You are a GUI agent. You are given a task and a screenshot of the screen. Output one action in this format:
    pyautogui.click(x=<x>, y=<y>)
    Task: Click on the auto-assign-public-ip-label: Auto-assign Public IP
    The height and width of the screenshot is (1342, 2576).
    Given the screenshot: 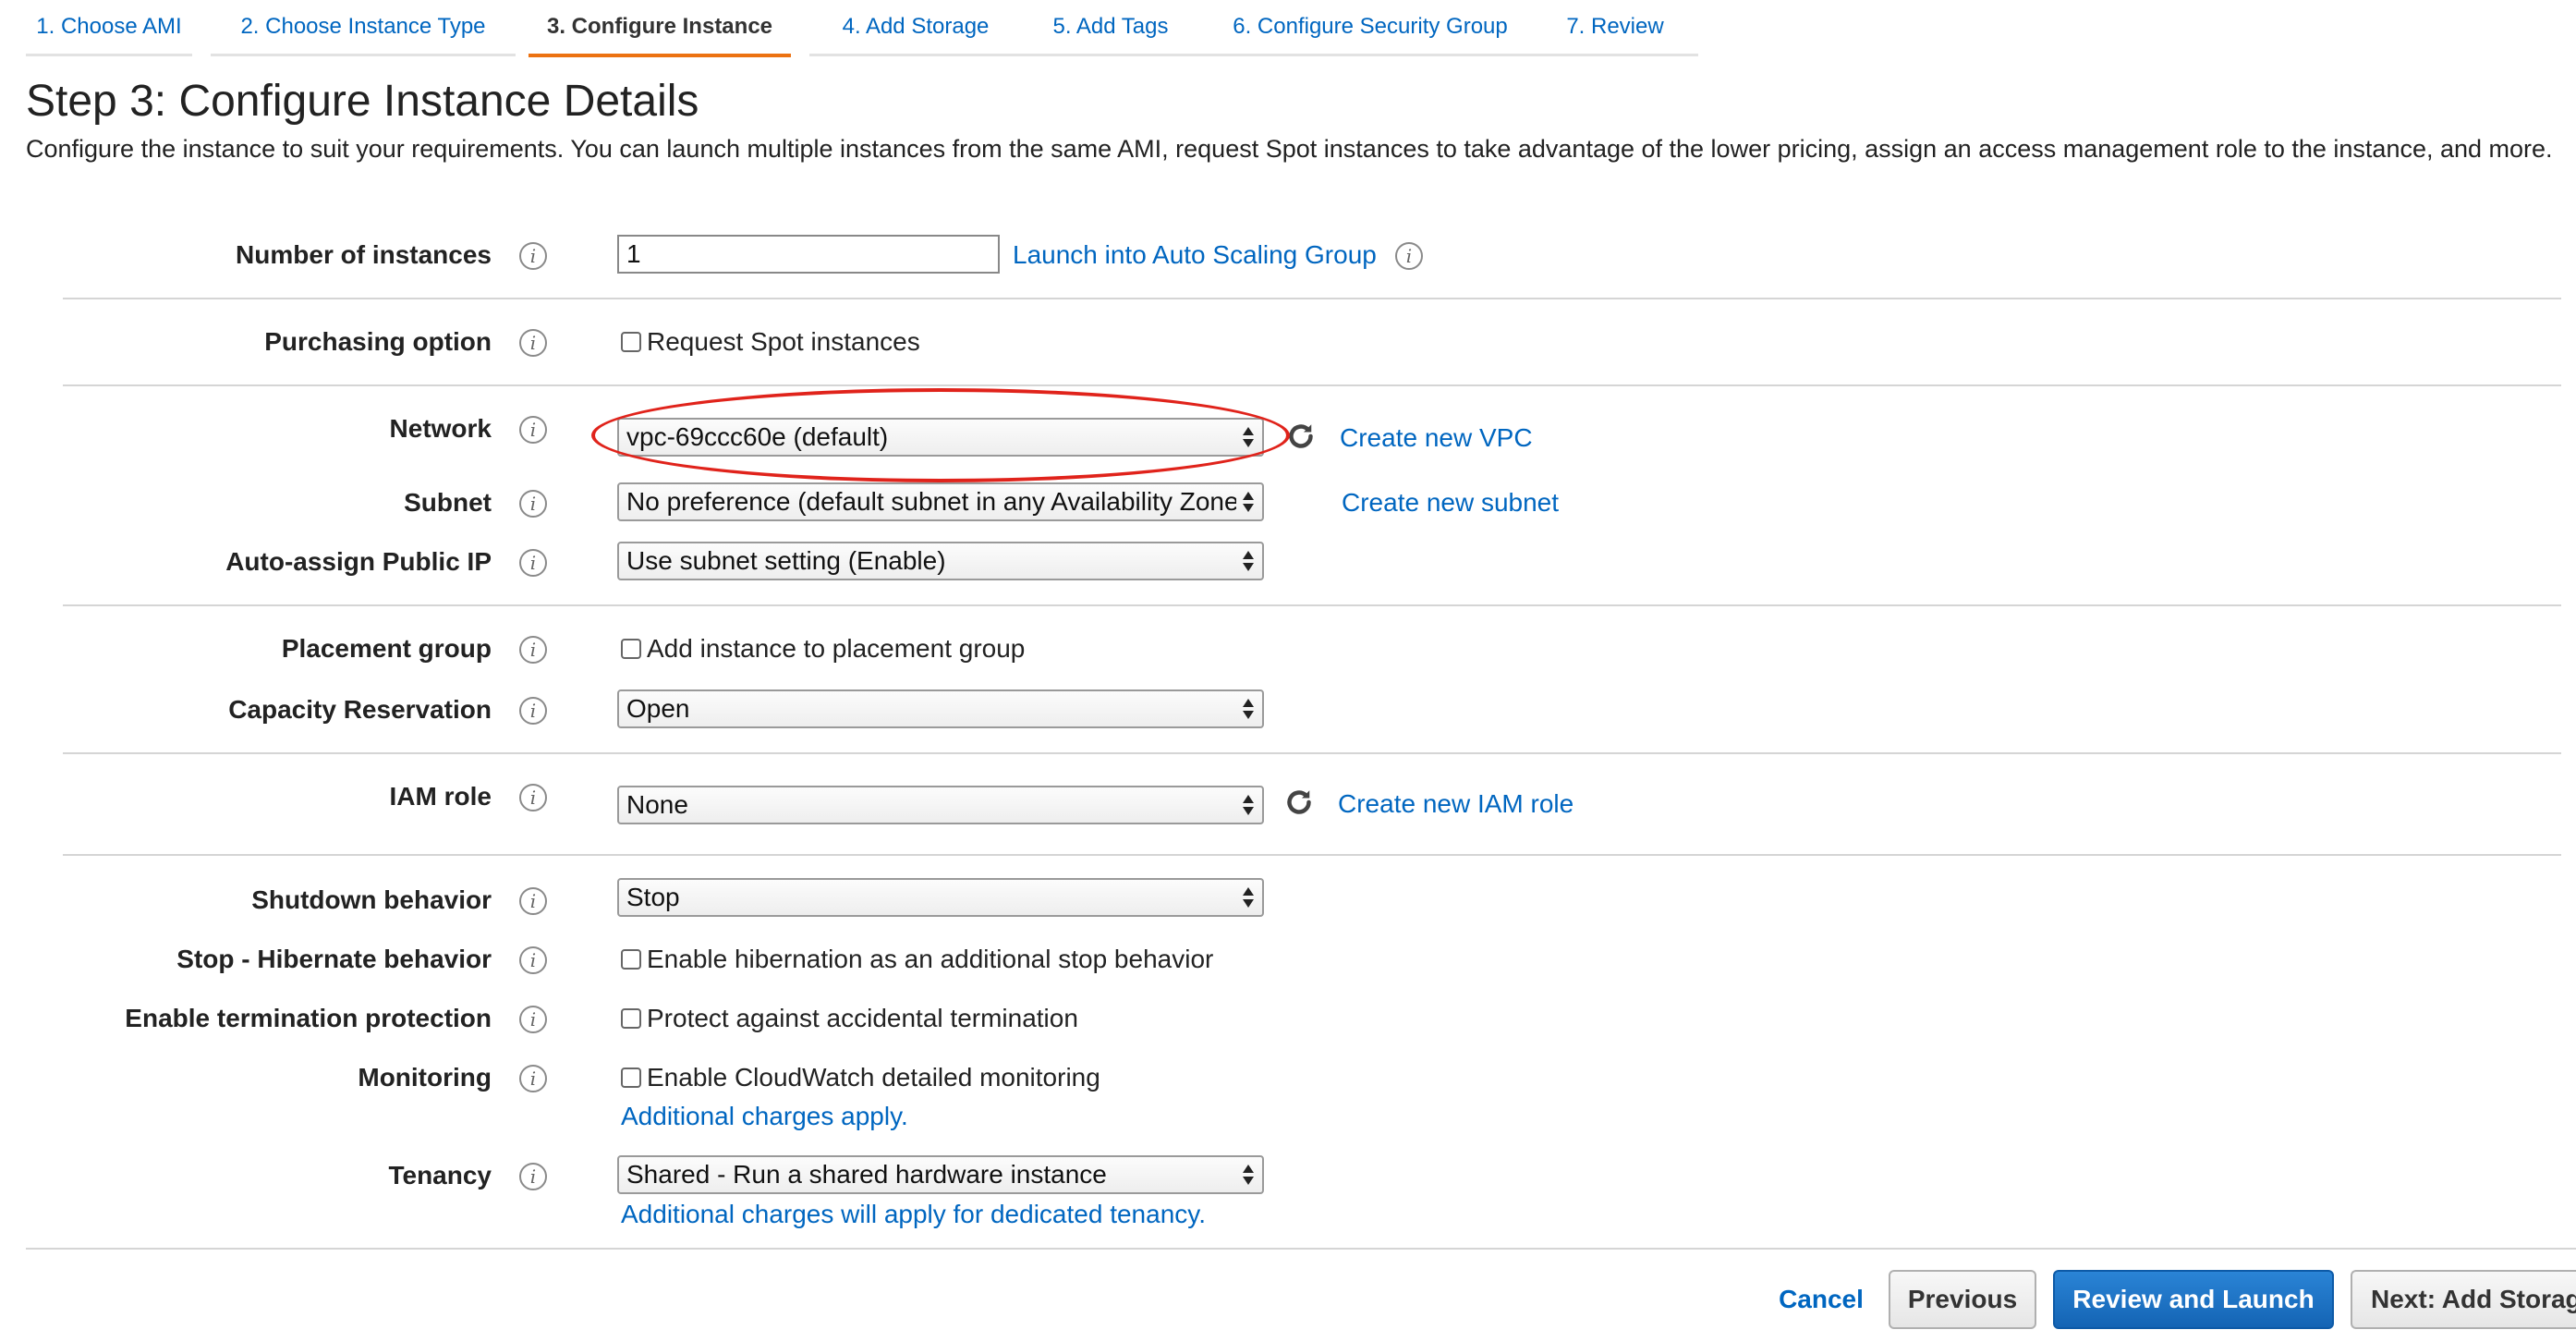 What is the action you would take?
    pyautogui.click(x=358, y=561)
    